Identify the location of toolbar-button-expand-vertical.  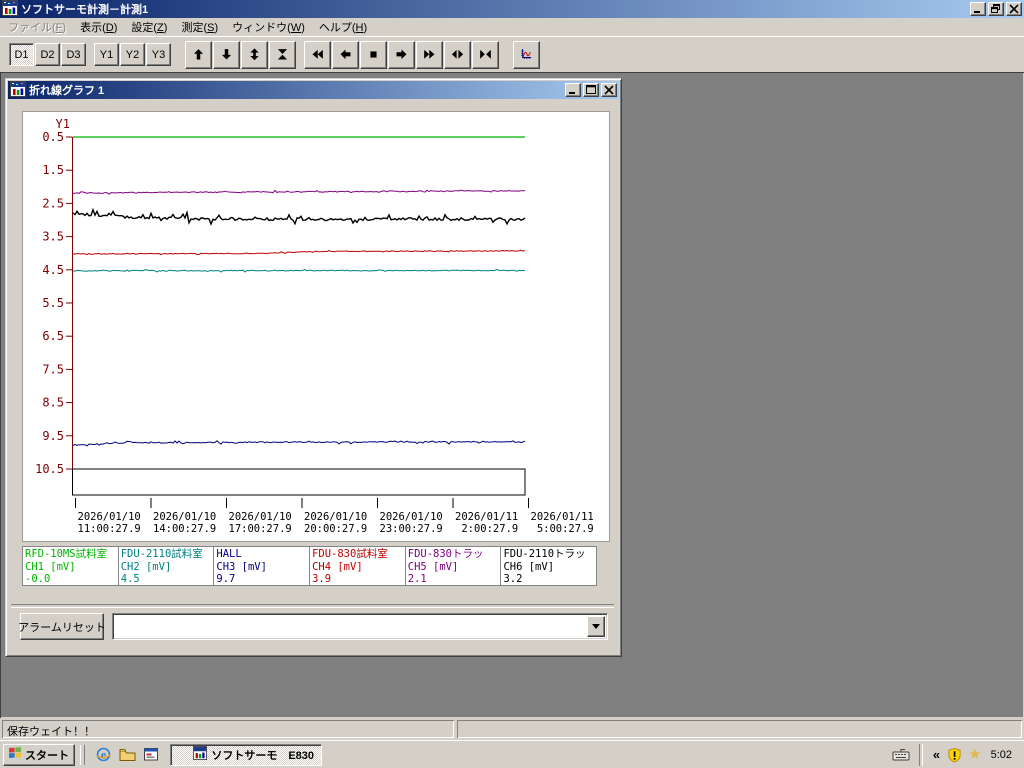
(254, 54).